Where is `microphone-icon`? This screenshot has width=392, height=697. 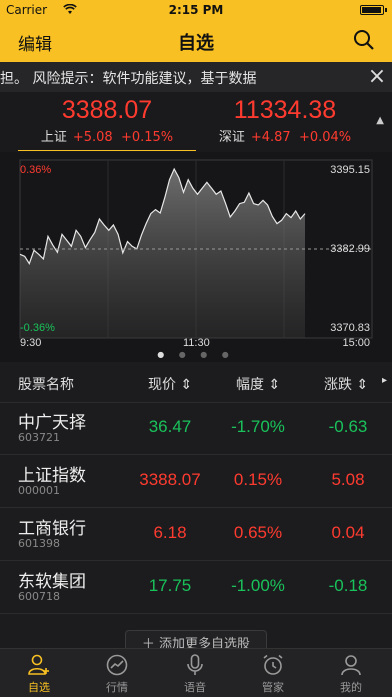
microphone-icon is located at coordinates (195, 664).